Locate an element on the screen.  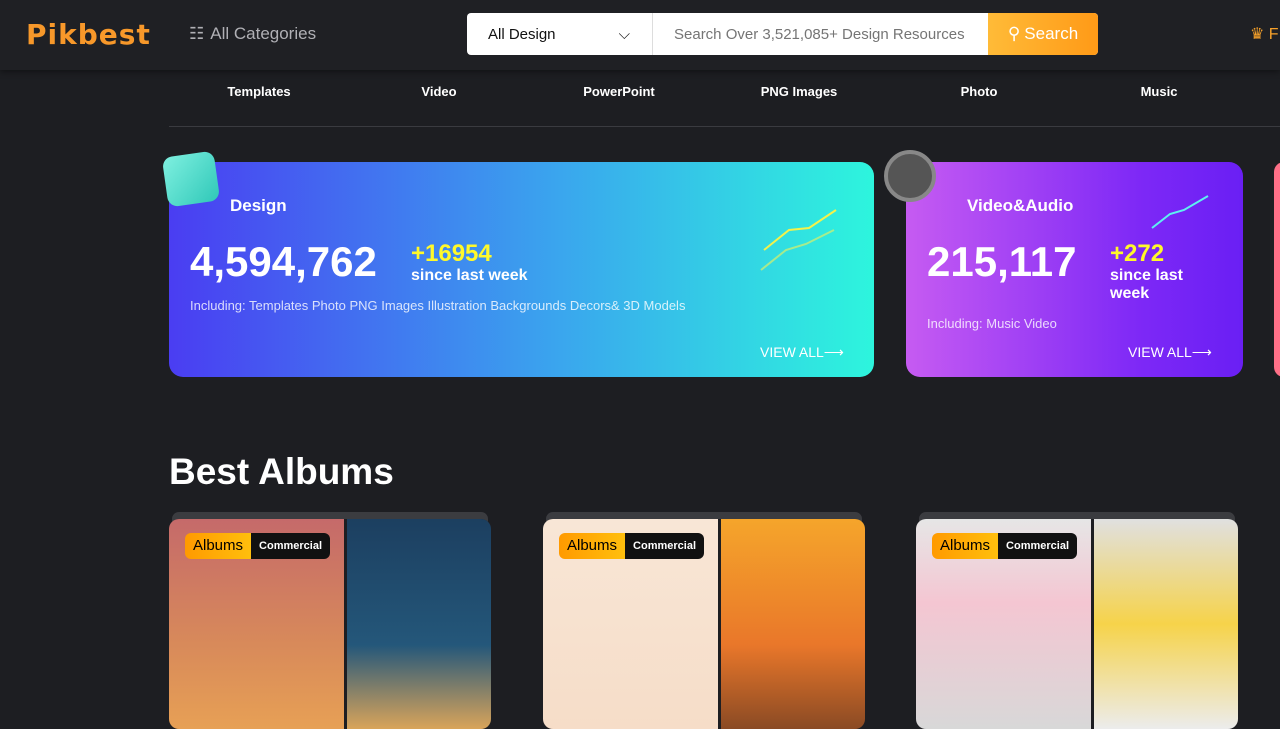
card-count: 215,117 is located at coordinates (1002, 261).